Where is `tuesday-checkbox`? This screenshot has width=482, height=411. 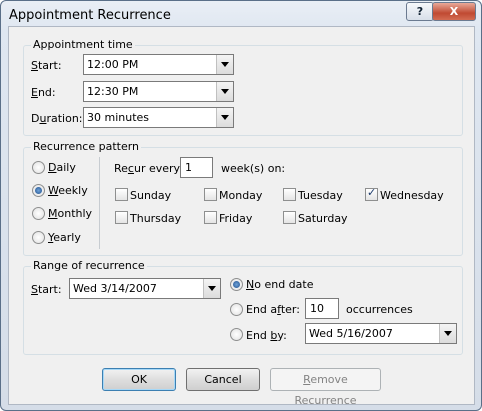 tuesday-checkbox is located at coordinates (289, 194).